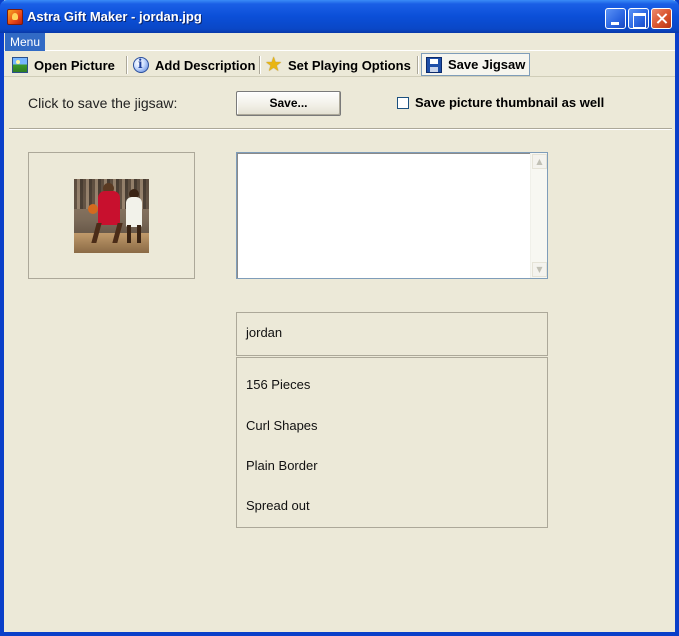 The image size is (679, 636). Describe the element at coordinates (278, 505) in the screenshot. I see `summary-layout: Spread out` at that location.